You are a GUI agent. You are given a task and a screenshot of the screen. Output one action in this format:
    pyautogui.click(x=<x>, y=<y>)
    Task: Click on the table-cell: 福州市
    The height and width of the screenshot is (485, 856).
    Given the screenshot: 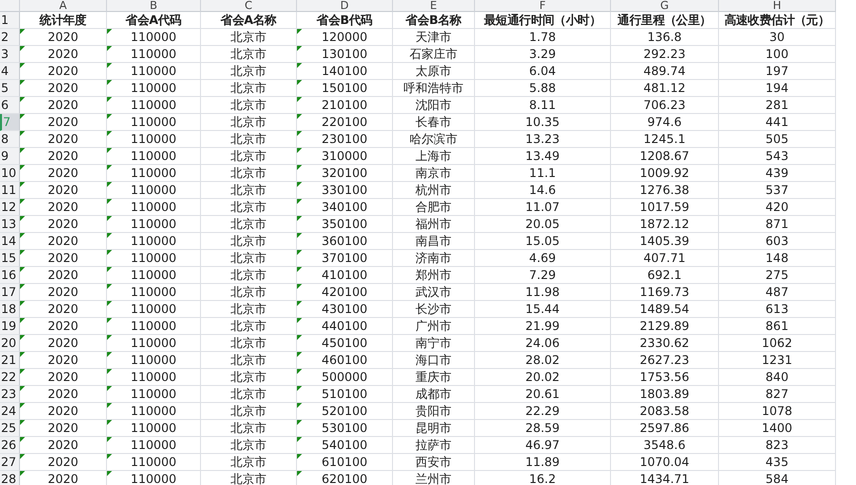 What is the action you would take?
    pyautogui.click(x=434, y=224)
    